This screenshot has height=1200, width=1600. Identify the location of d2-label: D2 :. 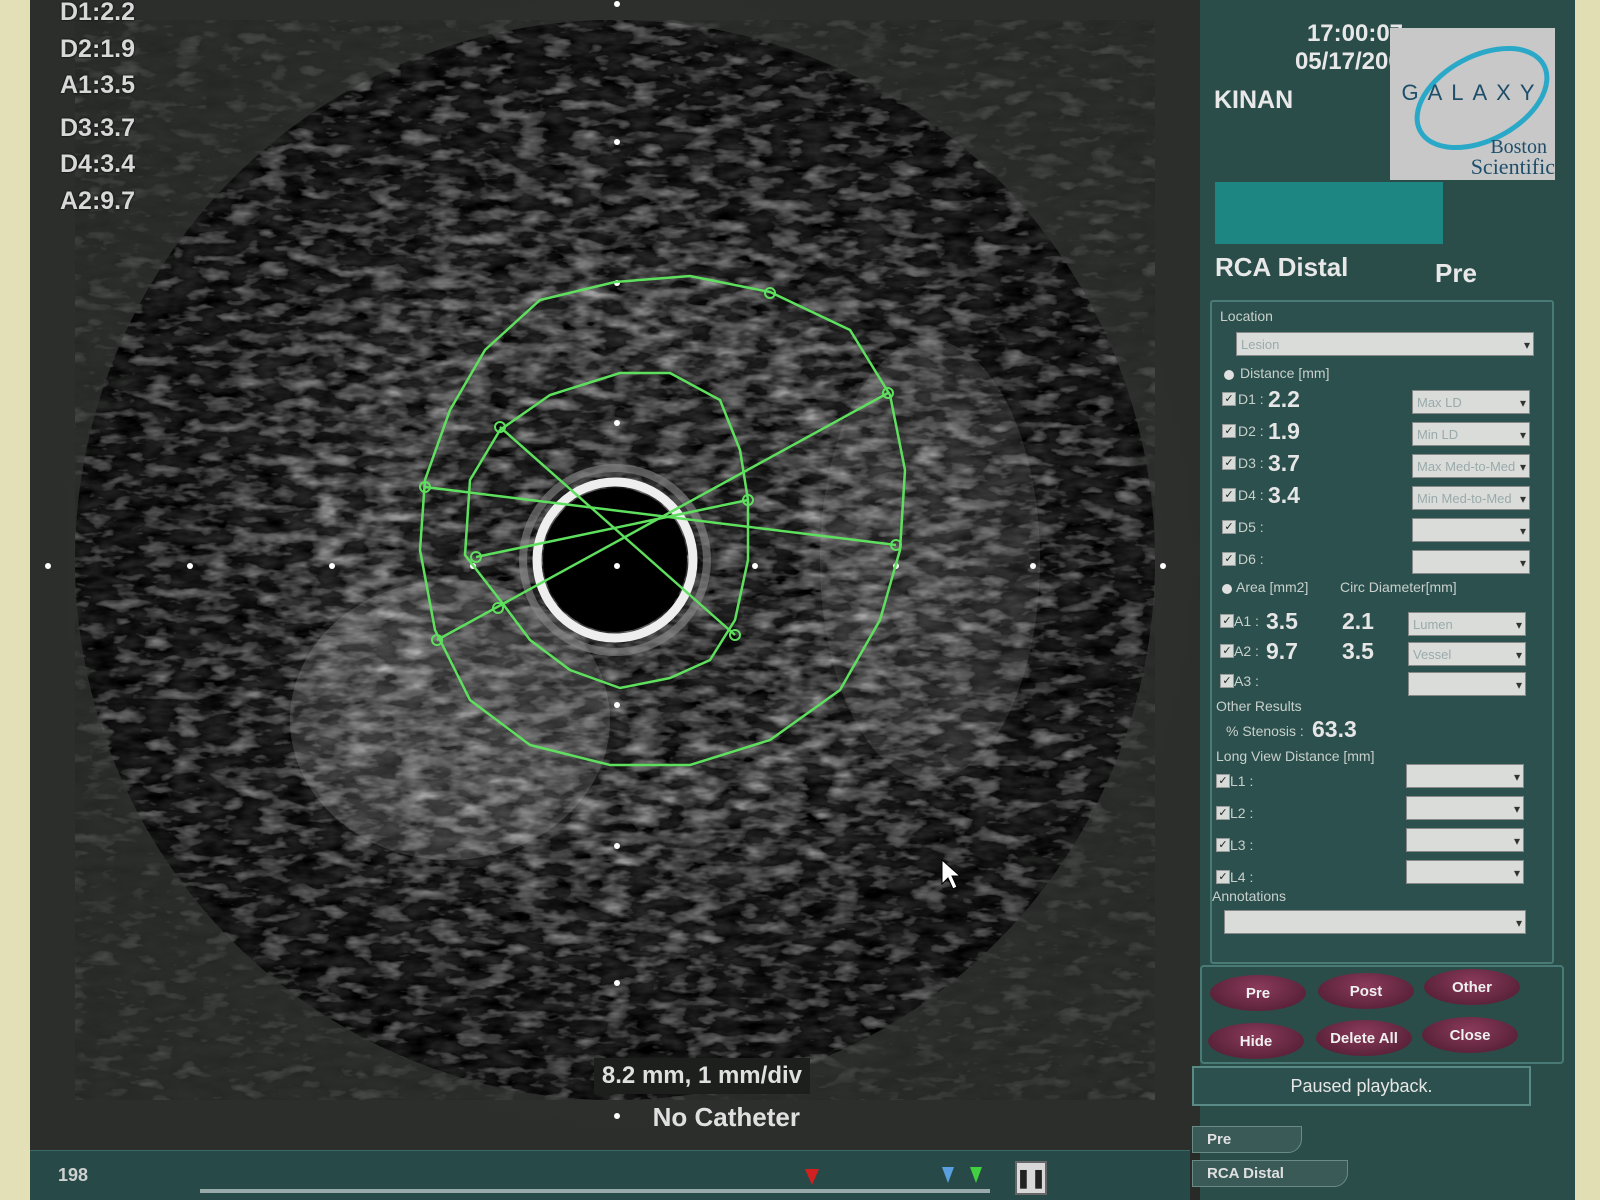
(1251, 431).